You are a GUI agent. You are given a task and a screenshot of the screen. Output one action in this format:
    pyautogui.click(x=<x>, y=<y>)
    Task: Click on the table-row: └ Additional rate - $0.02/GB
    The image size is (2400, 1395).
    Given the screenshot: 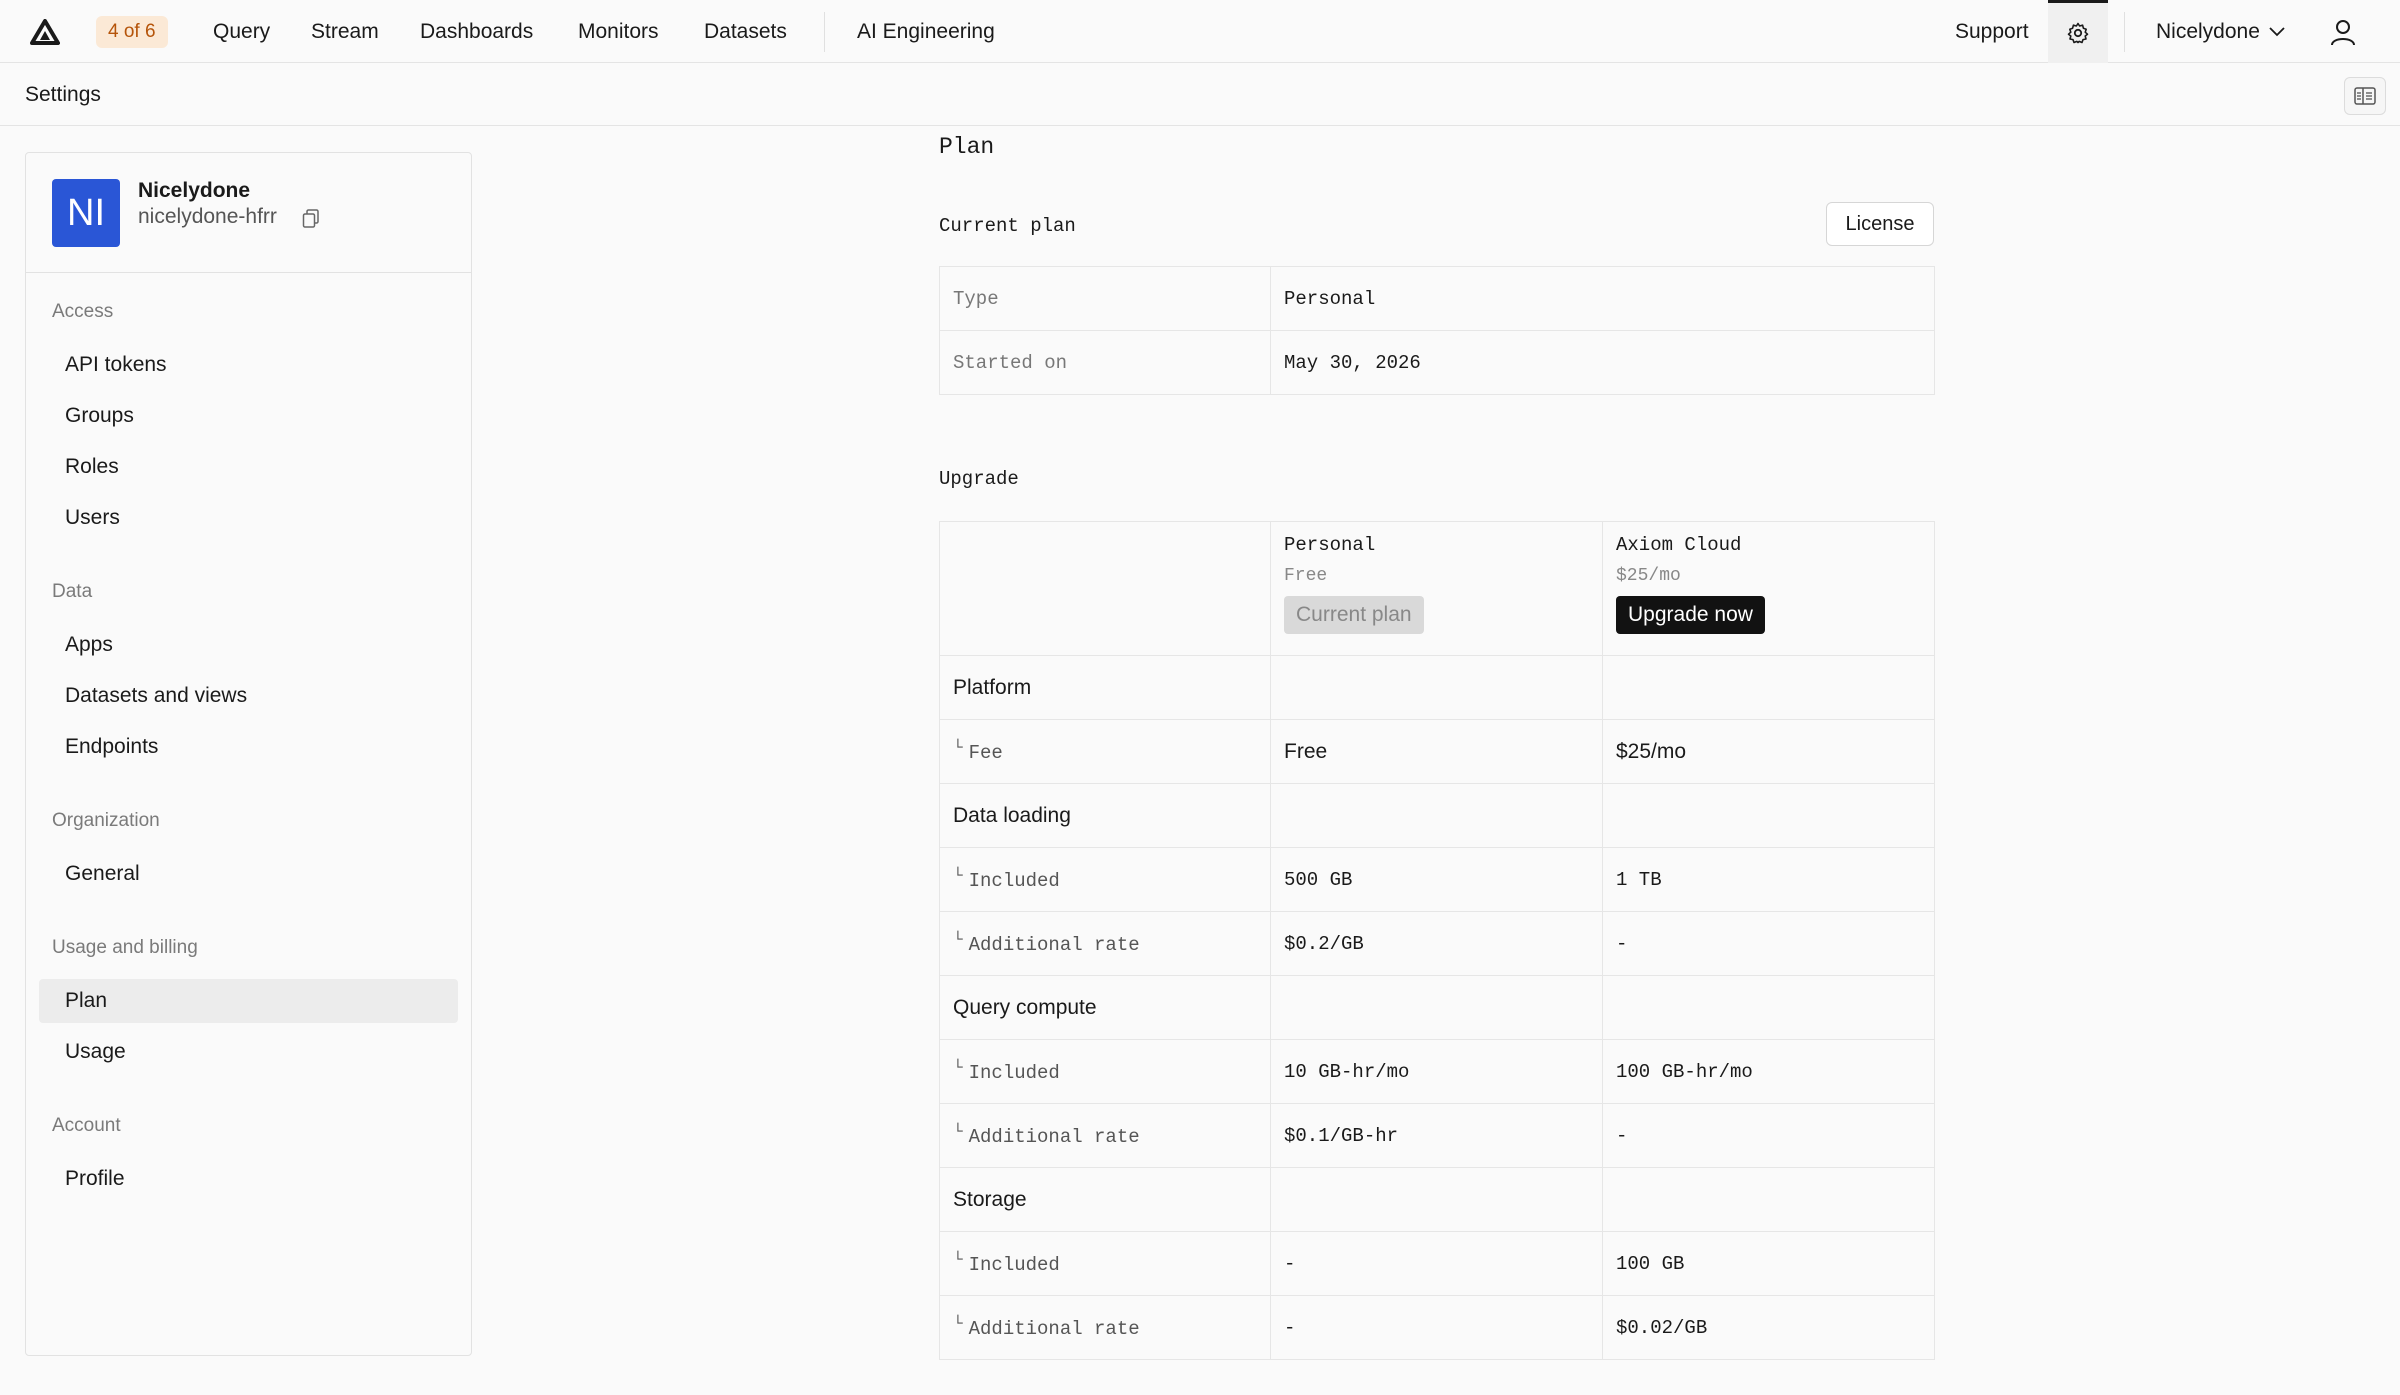 What is the action you would take?
    pyautogui.click(x=1437, y=1327)
    